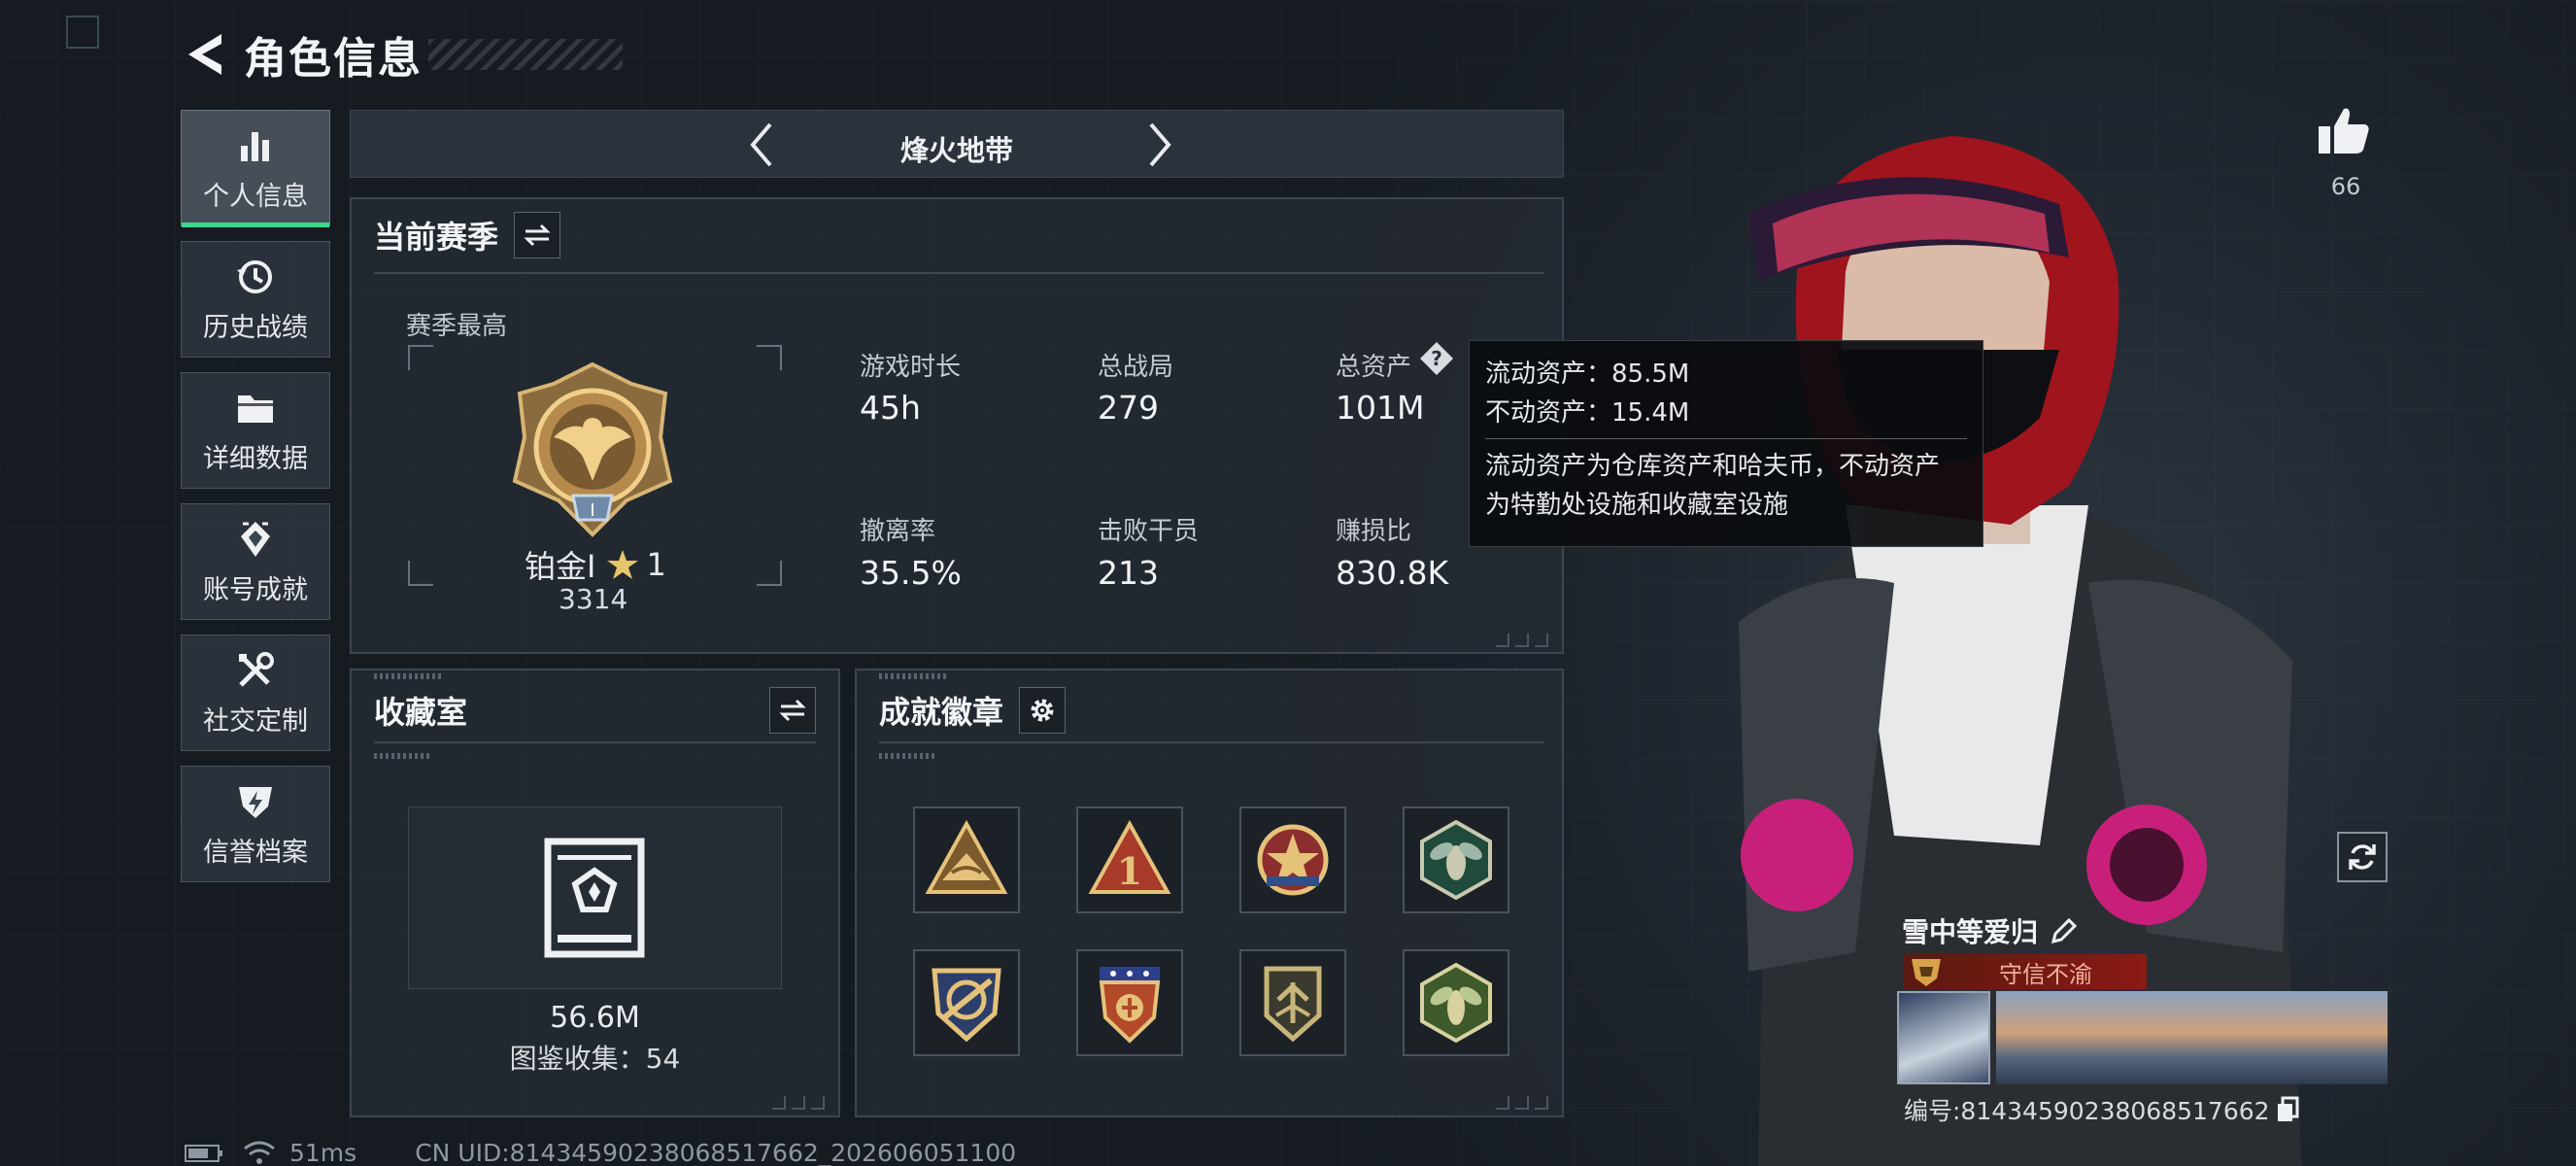  I want to click on title-stripes, so click(525, 54).